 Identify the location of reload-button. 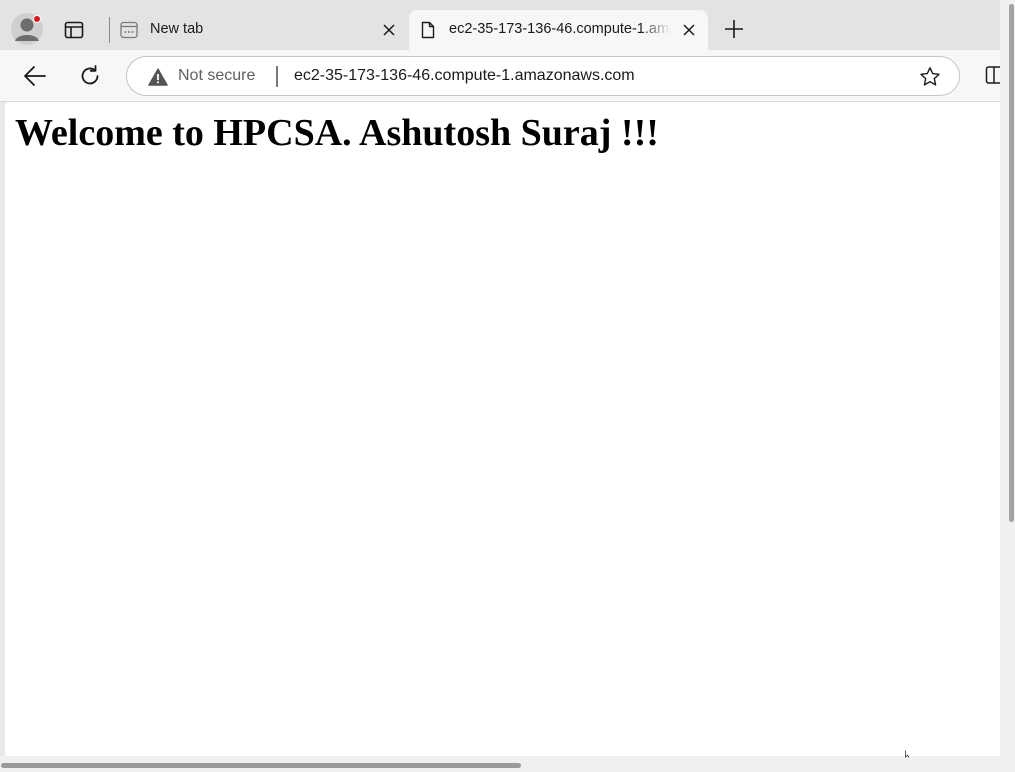
(90, 76).